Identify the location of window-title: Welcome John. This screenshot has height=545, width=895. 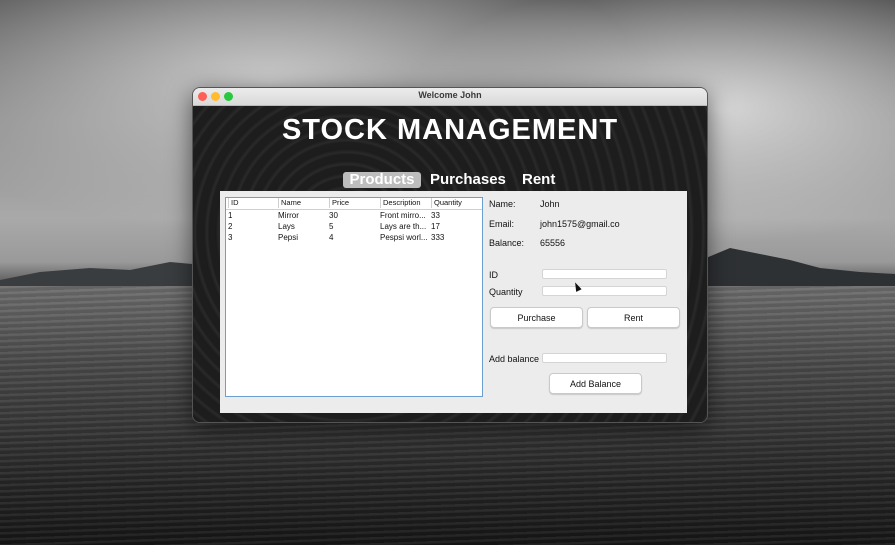
(450, 95).